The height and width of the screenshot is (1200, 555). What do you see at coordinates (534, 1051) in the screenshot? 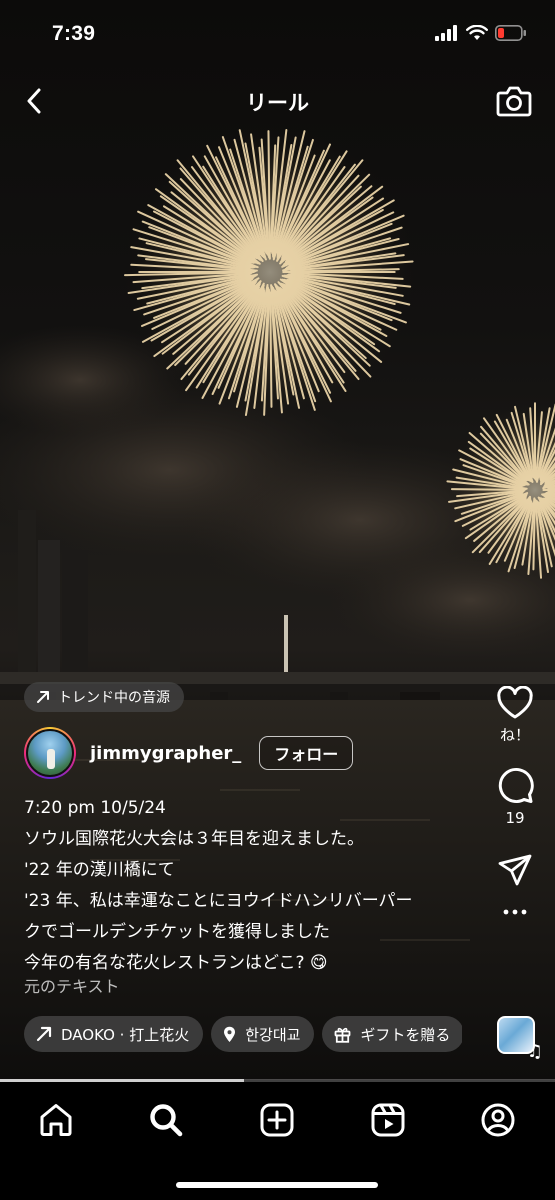
I see `music-note-icon: ♫` at bounding box center [534, 1051].